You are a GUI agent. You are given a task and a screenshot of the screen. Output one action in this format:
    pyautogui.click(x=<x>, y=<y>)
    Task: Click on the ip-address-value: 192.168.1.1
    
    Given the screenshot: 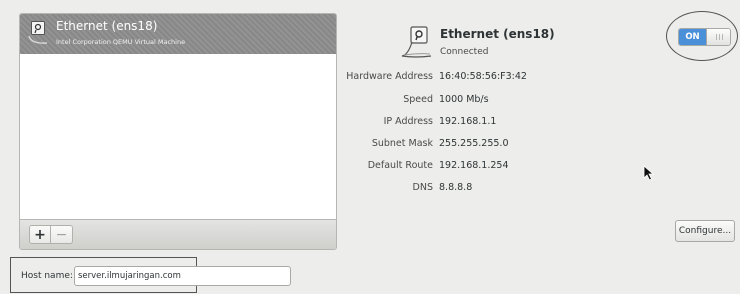 What is the action you would take?
    pyautogui.click(x=468, y=121)
    